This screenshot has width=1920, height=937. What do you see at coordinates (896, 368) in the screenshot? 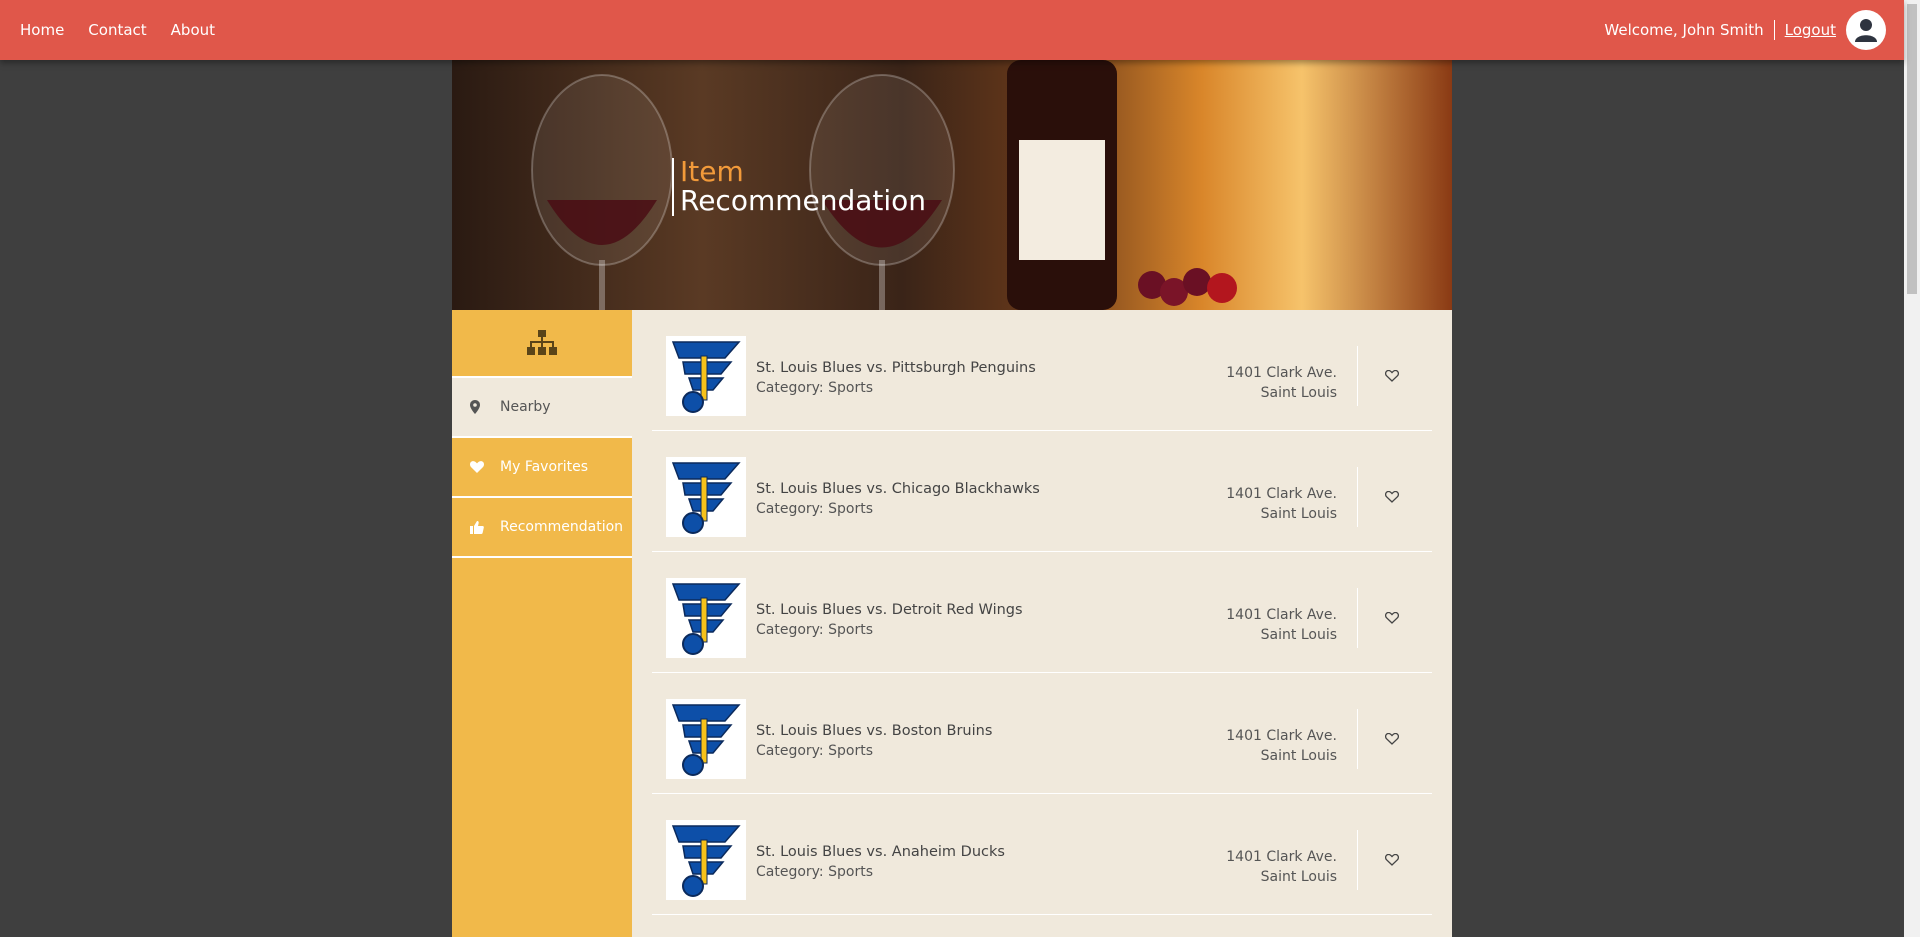
I see `item-title: St. Louis Blues vs. Pittsburgh Penguins` at bounding box center [896, 368].